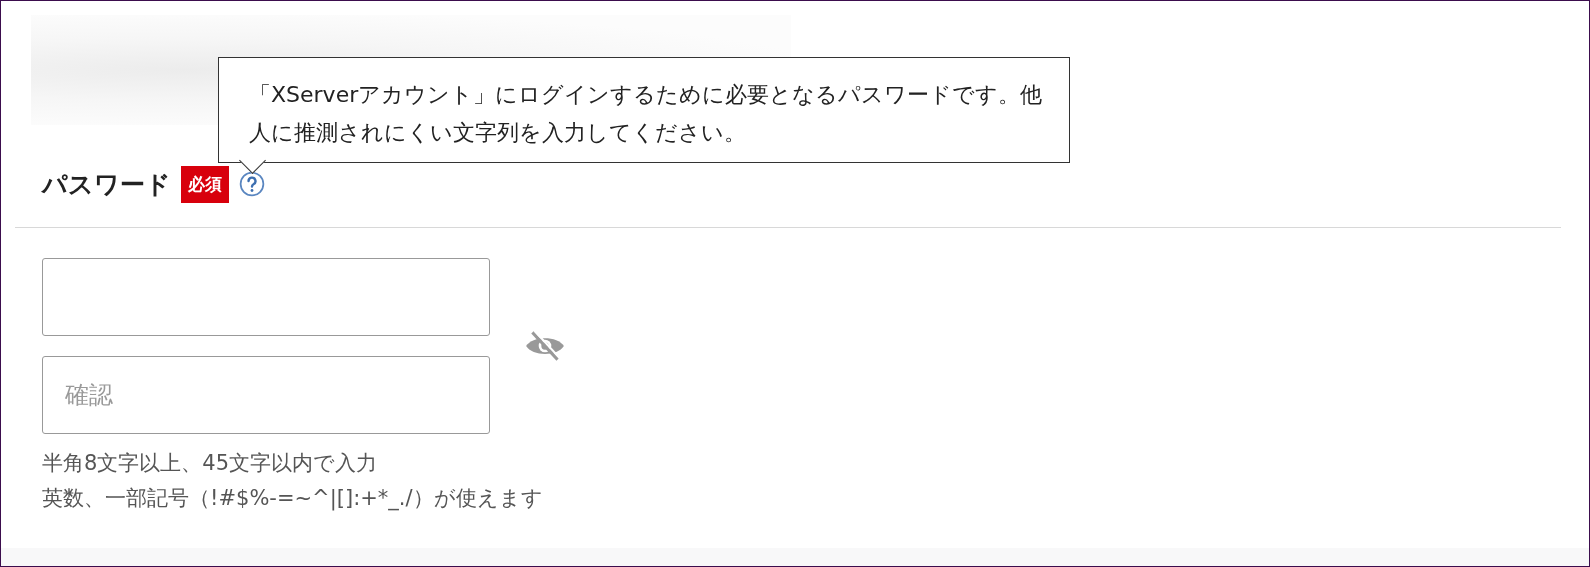 This screenshot has width=1590, height=567. Describe the element at coordinates (252, 184) in the screenshot. I see `help-icon` at that location.